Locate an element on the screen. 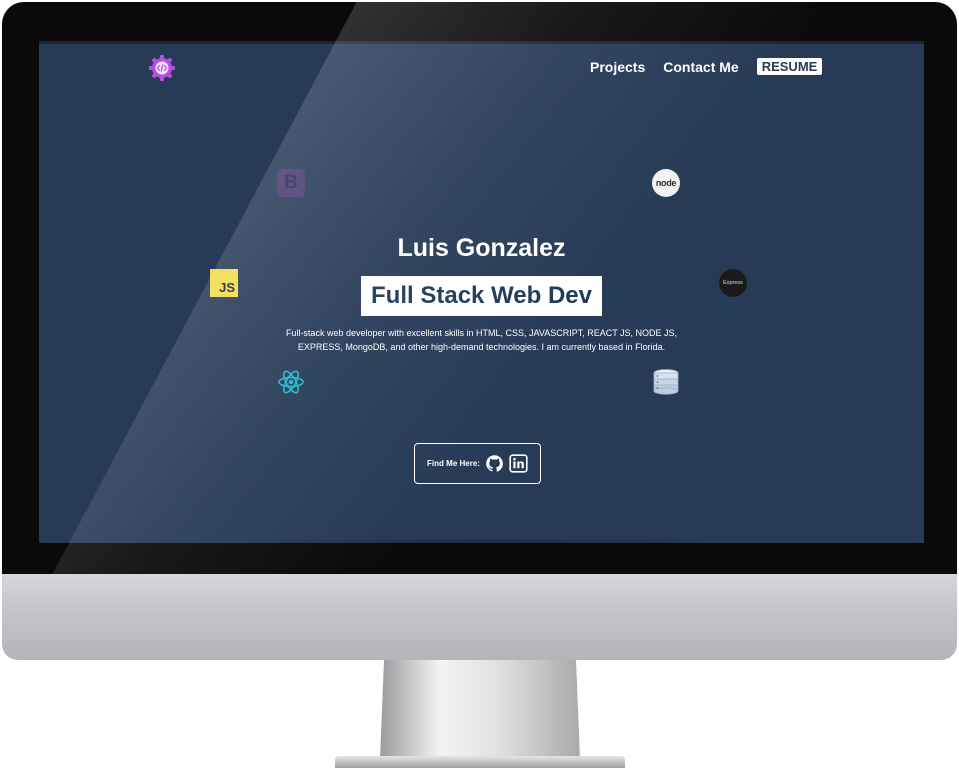 This screenshot has width=959, height=768. hero-name: Luis Gonzalez is located at coordinates (481, 248).